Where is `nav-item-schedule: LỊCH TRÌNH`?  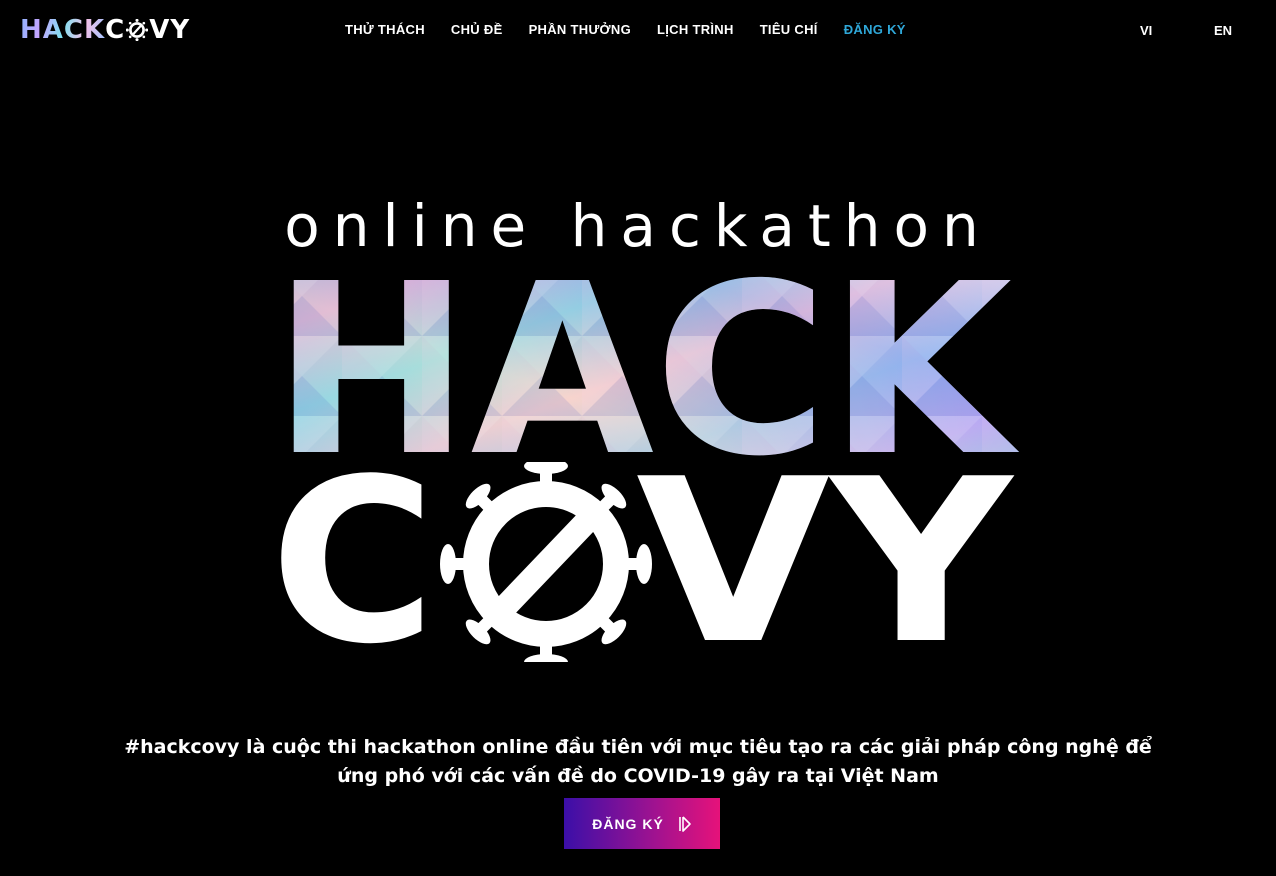
nav-item-schedule: LỊCH TRÌNH is located at coordinates (695, 30).